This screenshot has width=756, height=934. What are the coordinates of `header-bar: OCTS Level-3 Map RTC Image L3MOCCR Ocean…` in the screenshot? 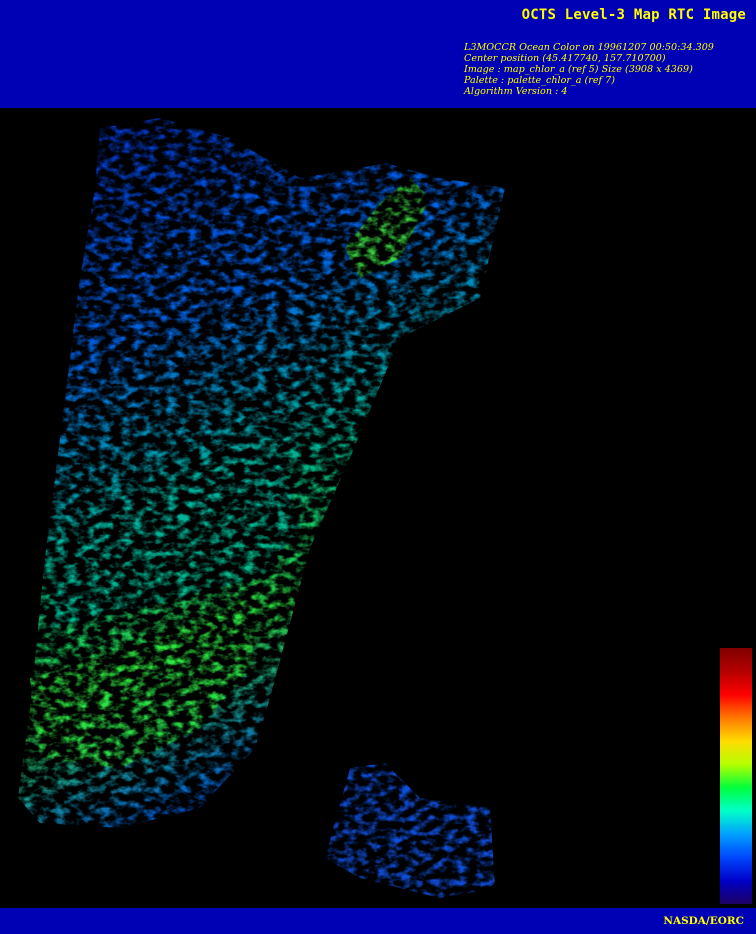 It's located at (378, 54).